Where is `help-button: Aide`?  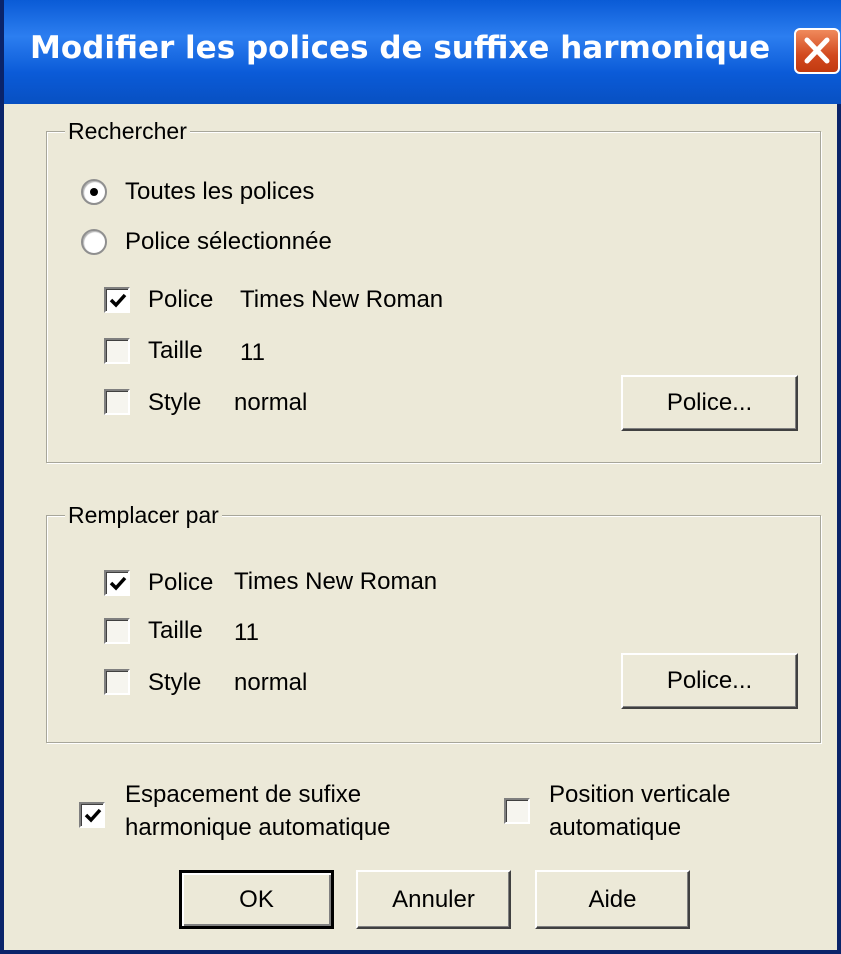 help-button: Aide is located at coordinates (612, 899).